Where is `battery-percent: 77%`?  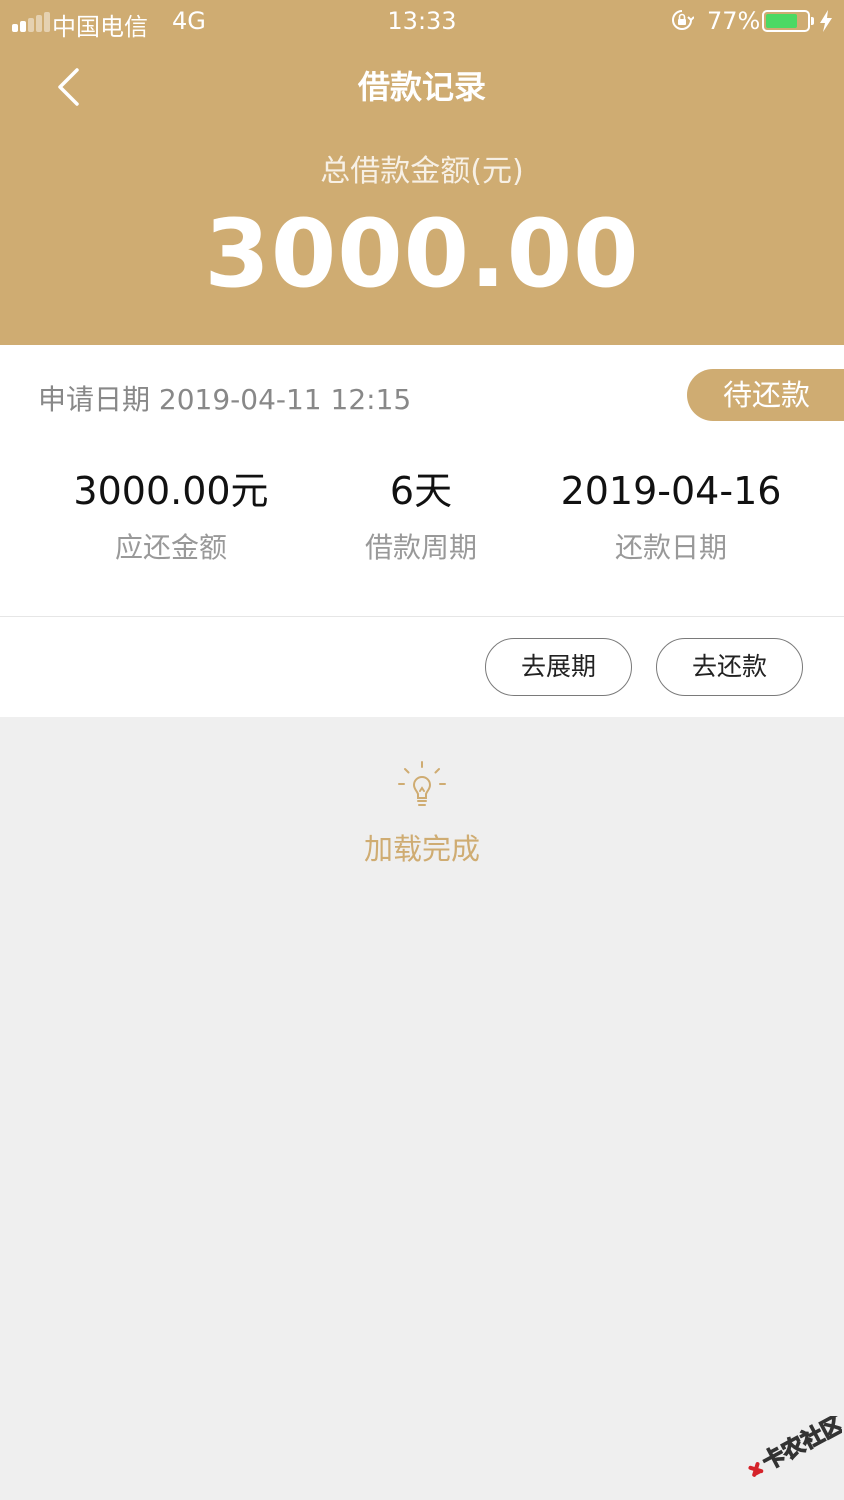
battery-percent: 77% is located at coordinates (734, 21).